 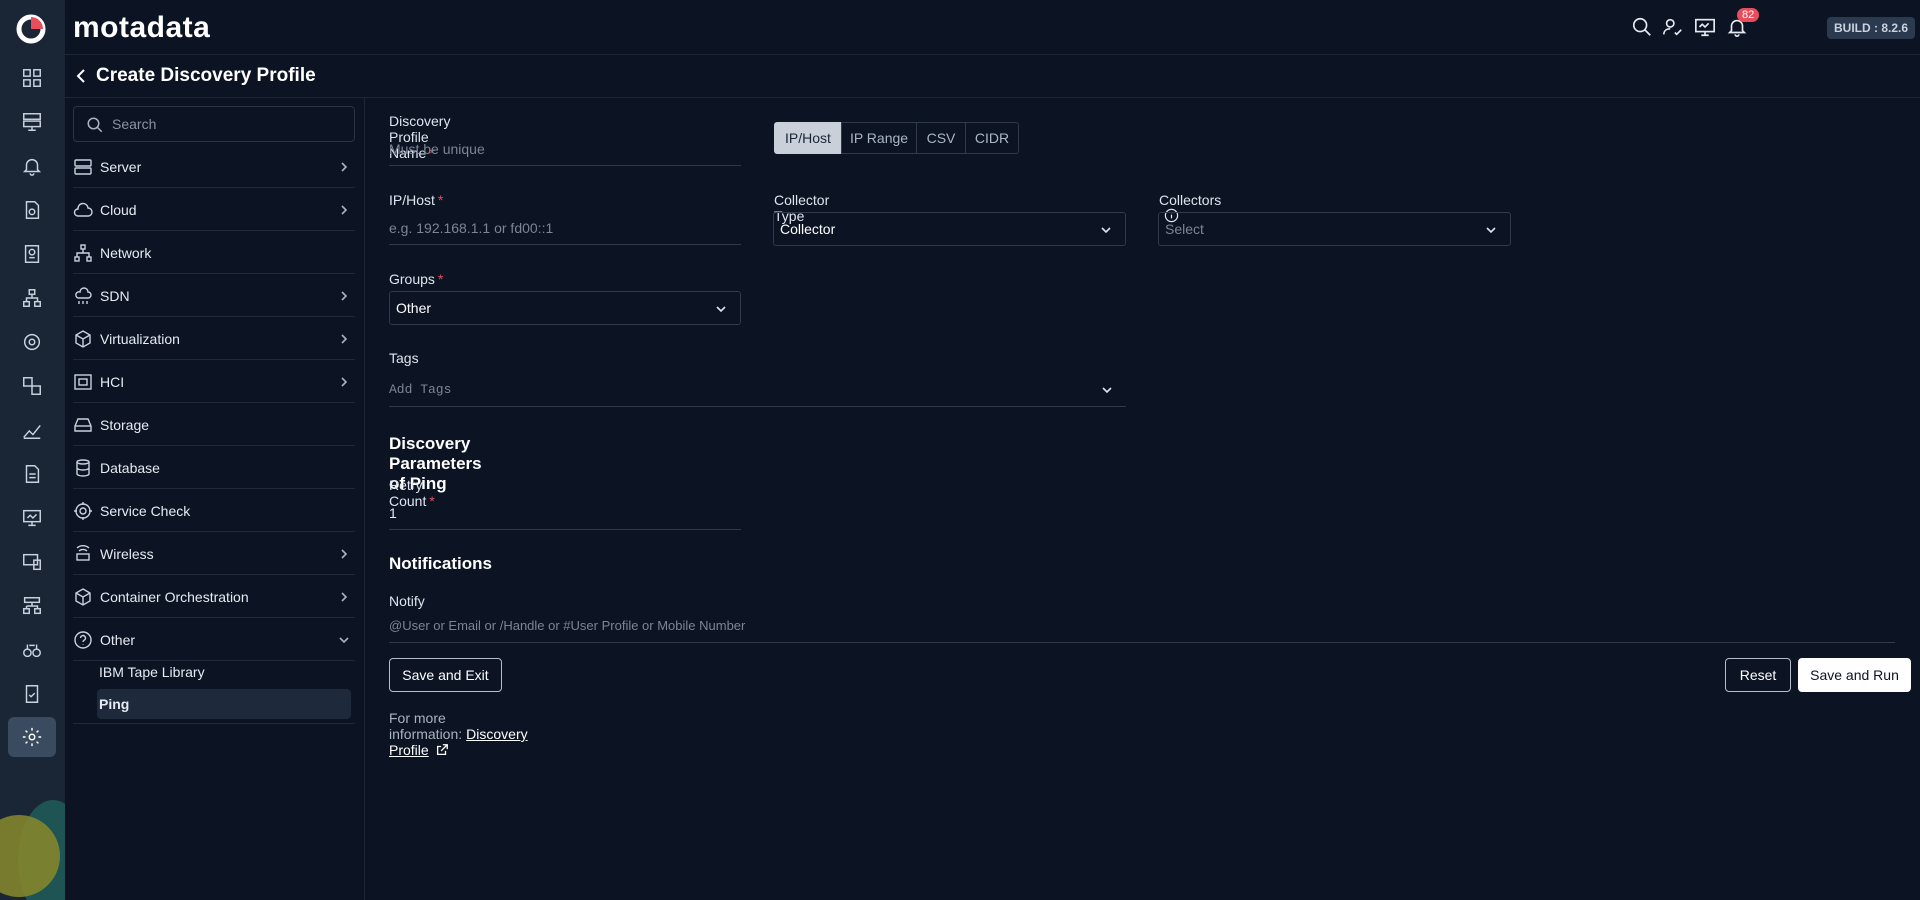 I want to click on sidebar-item-label: Storage, so click(x=125, y=424).